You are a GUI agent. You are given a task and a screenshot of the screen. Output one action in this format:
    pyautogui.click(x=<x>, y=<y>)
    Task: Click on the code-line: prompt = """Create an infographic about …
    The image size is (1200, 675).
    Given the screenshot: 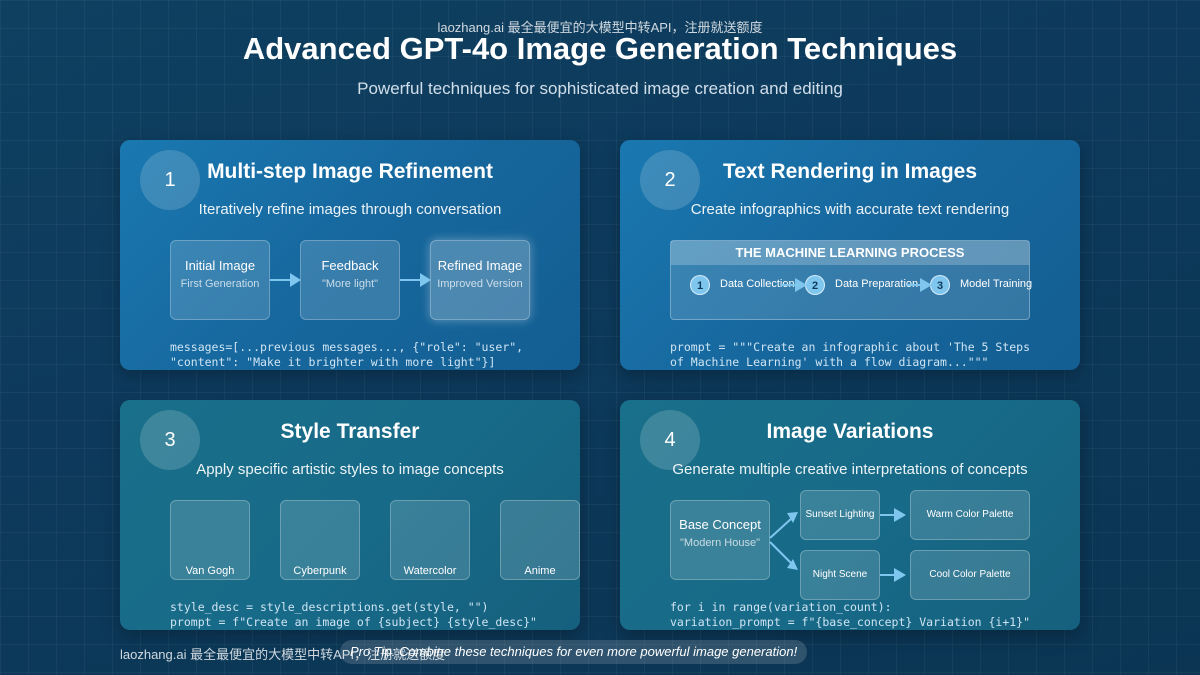 What is the action you would take?
    pyautogui.click(x=850, y=347)
    